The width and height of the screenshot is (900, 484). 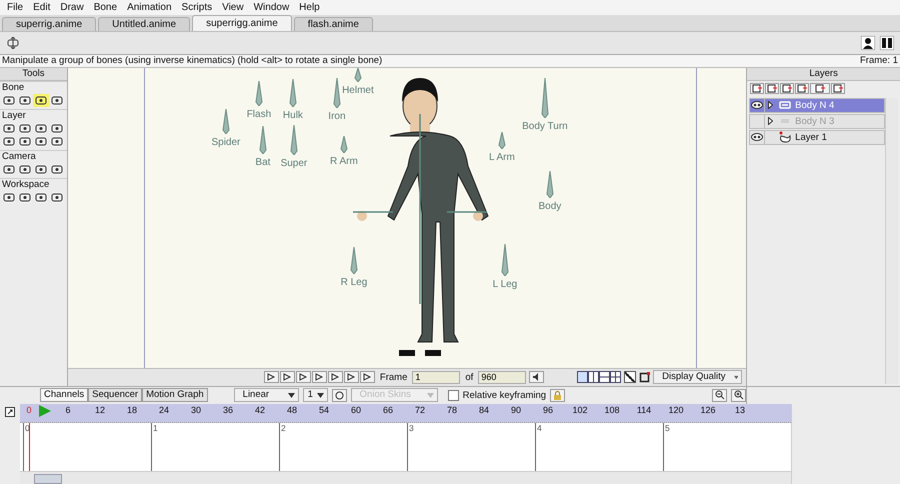 I want to click on document-tab: flash.anime, so click(x=333, y=24).